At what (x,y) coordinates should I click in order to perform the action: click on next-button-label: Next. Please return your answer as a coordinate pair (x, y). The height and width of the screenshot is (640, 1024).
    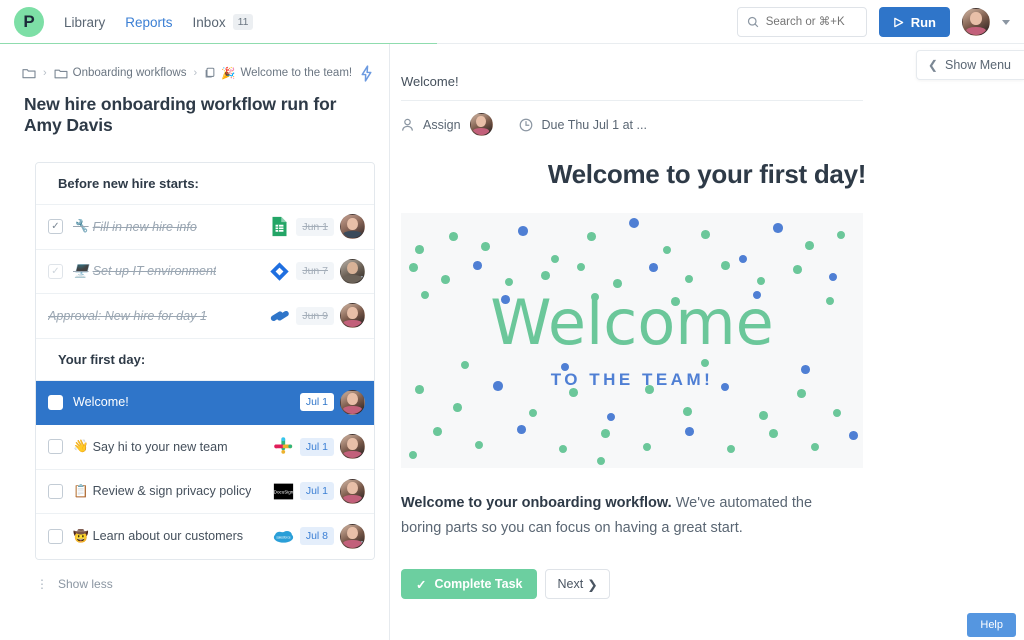
    Looking at the image, I should click on (570, 584).